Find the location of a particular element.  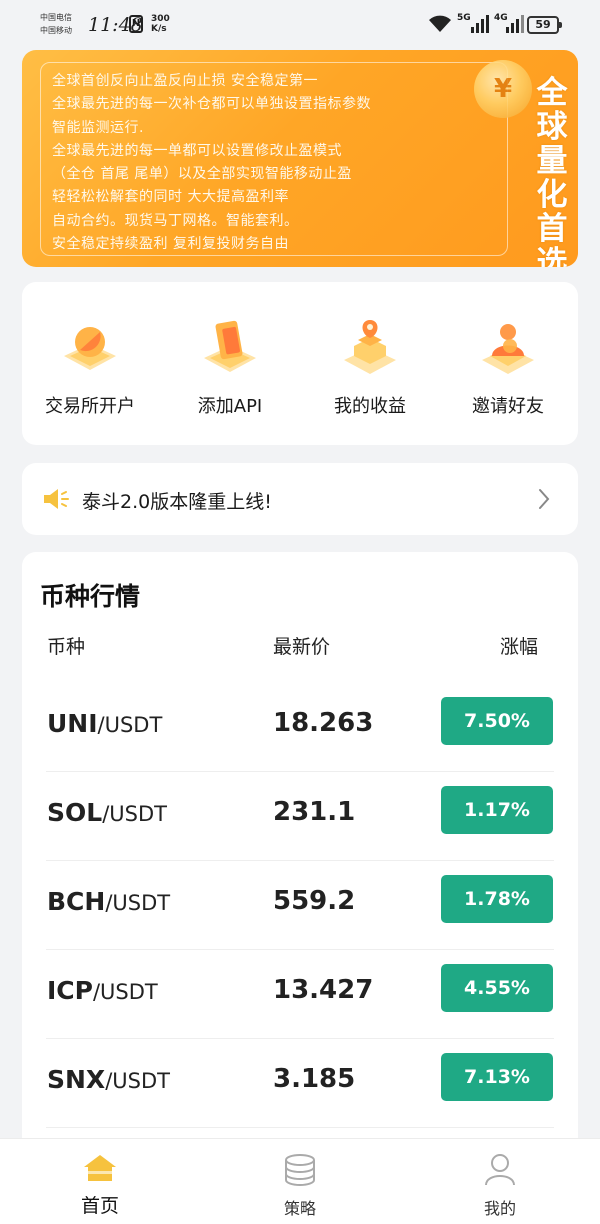

action-label: 我的收益 is located at coordinates (370, 406).